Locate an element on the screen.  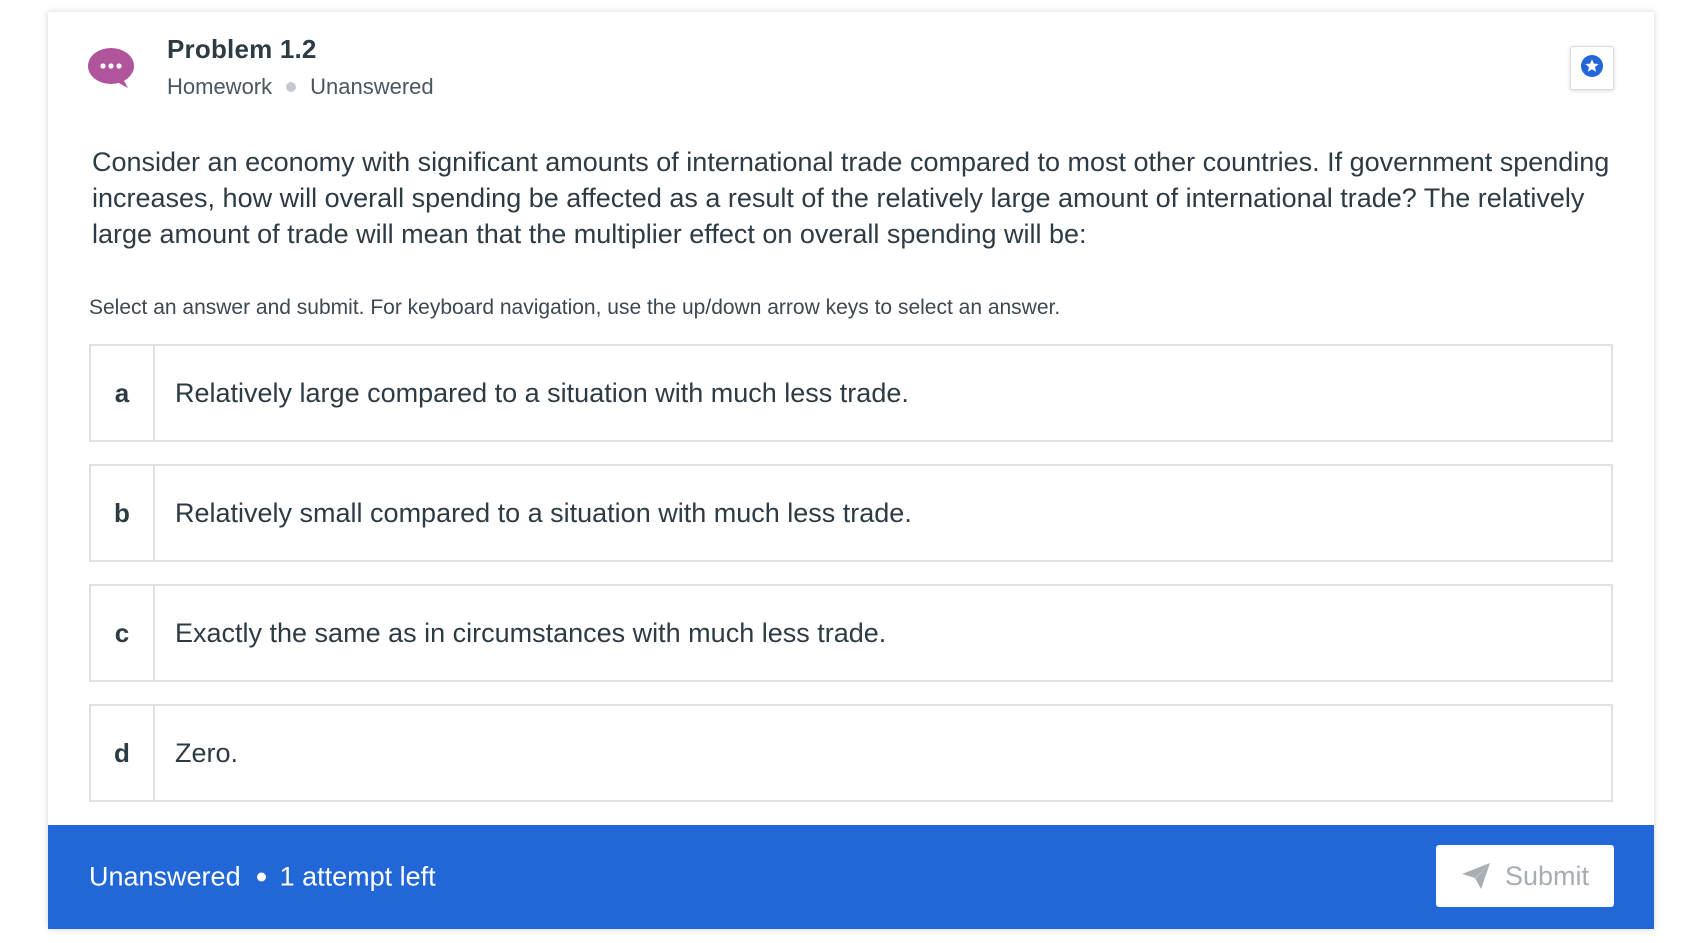
problem-meta: Homework Unanswered is located at coordinates (300, 87).